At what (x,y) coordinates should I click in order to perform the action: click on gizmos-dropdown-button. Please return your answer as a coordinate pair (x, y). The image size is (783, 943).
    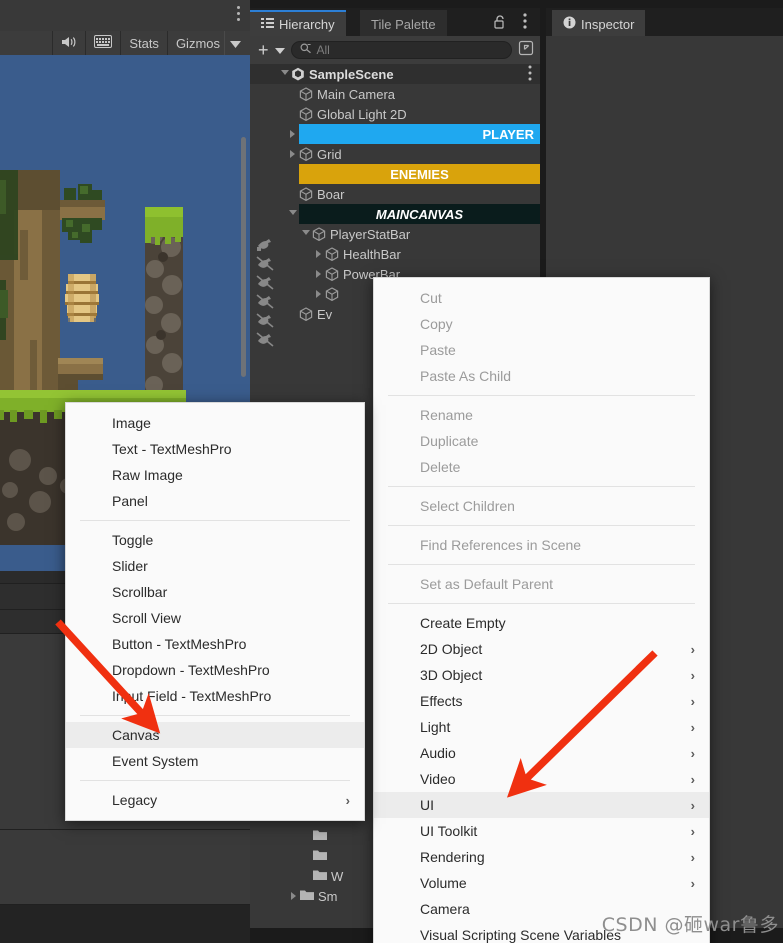
    Looking at the image, I should click on (237, 43).